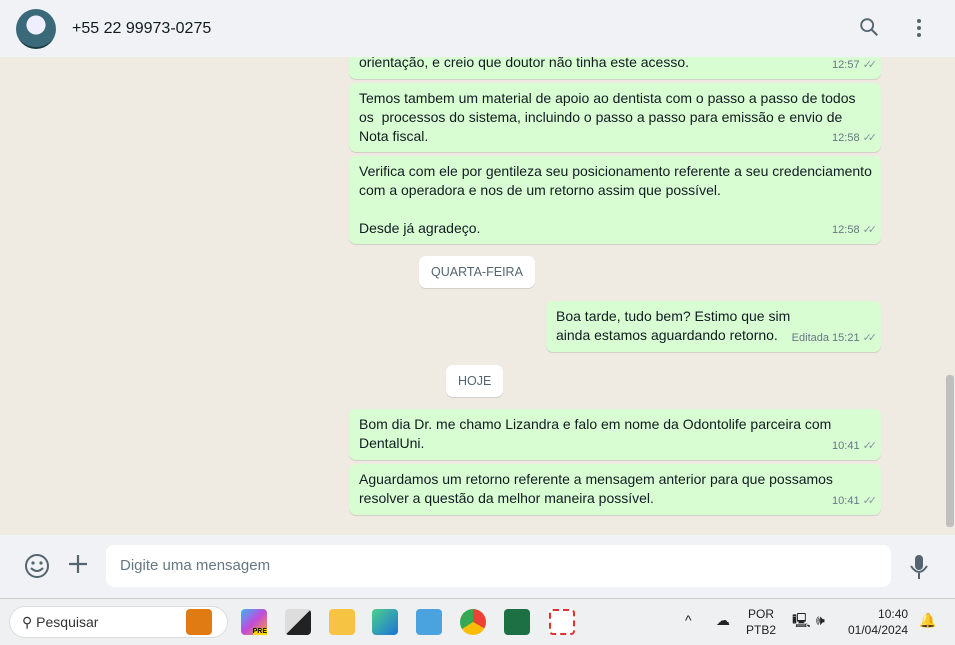  Describe the element at coordinates (254, 622) in the screenshot. I see `copilot-icon: PRE` at that location.